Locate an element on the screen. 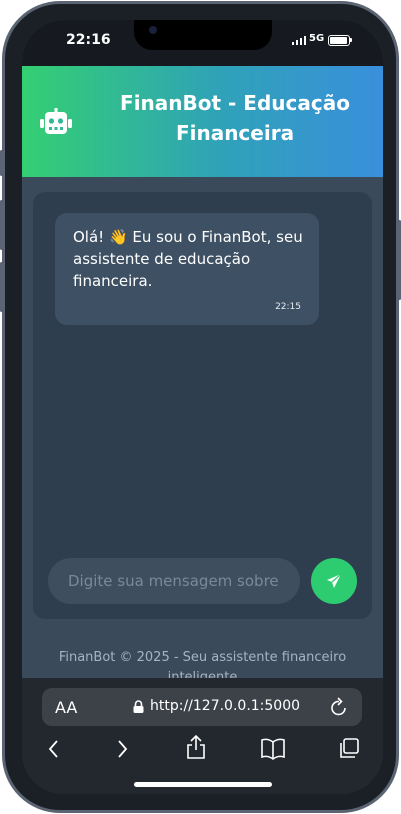  forward-icon is located at coordinates (123, 749).